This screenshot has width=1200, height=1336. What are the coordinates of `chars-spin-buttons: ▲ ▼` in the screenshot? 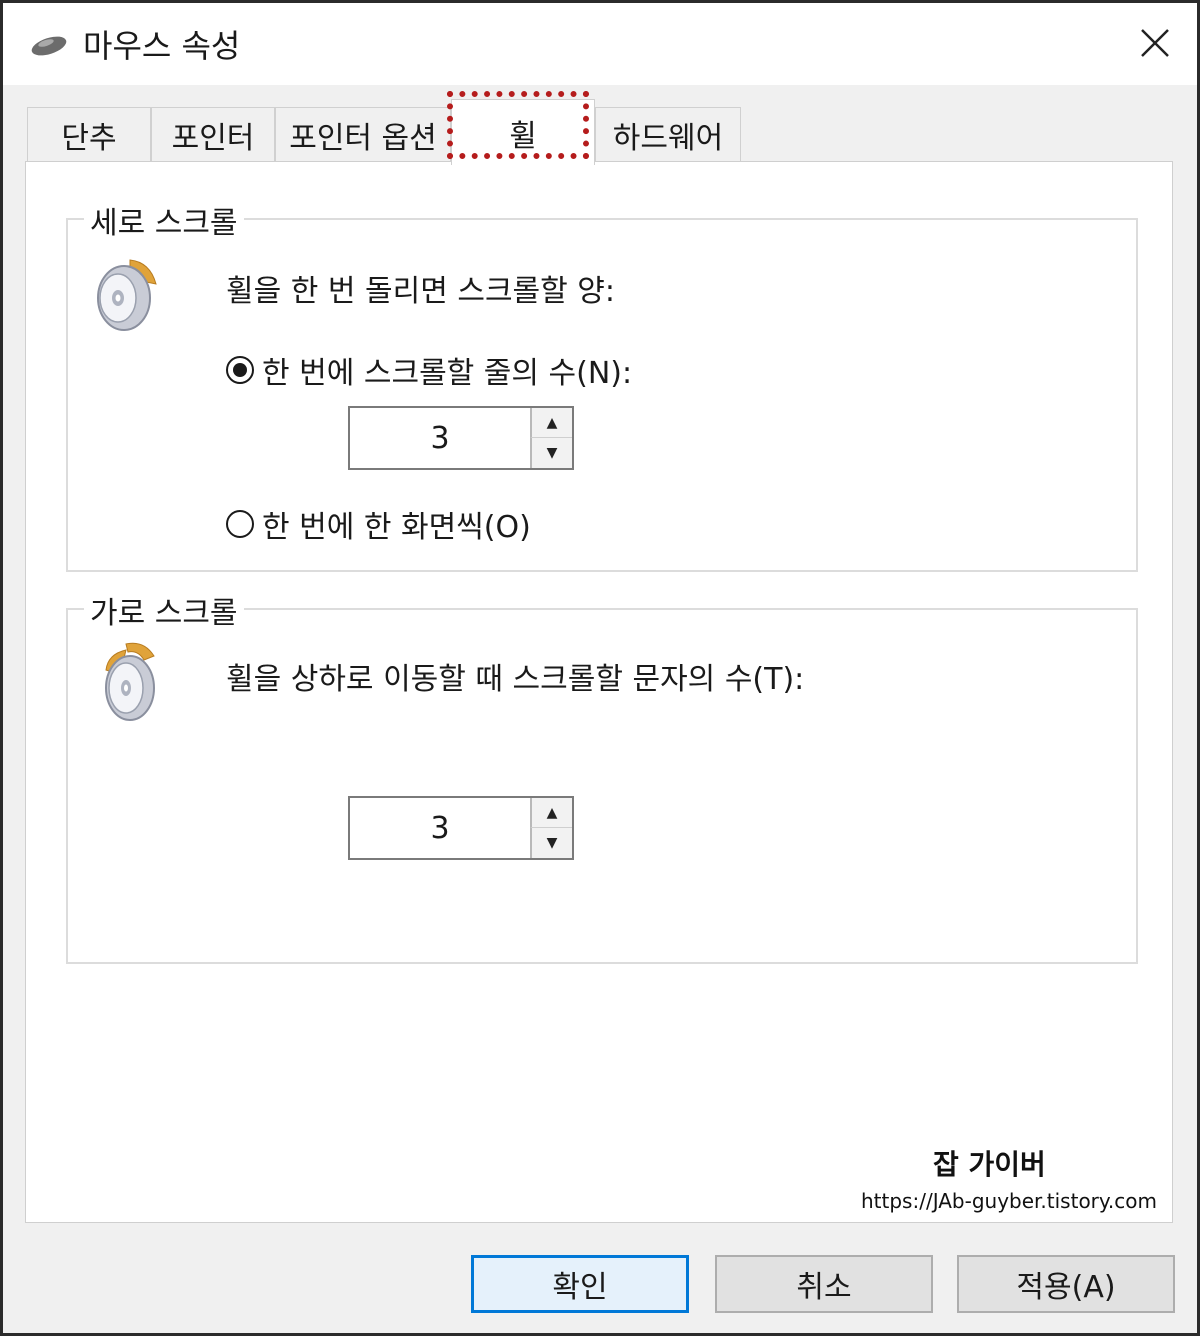 It's located at (551, 828).